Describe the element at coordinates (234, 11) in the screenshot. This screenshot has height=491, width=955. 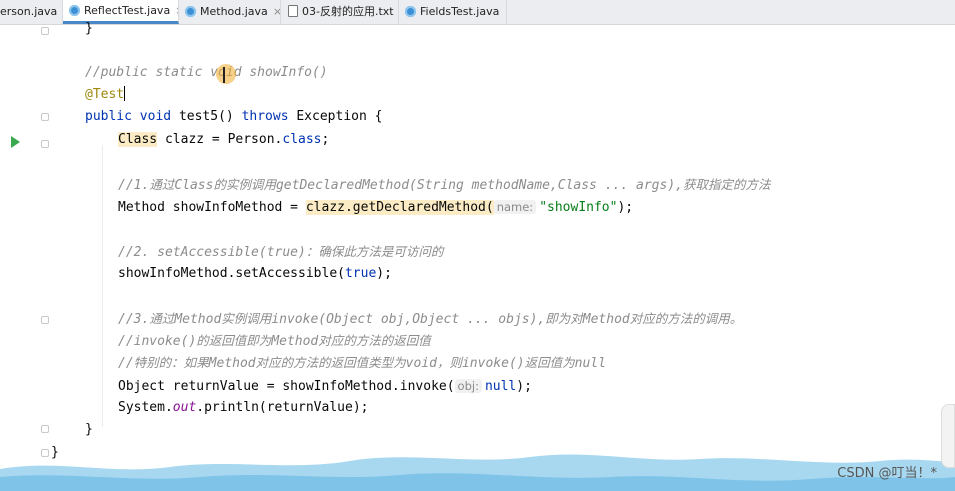
I see `tab-label: Method.java` at that location.